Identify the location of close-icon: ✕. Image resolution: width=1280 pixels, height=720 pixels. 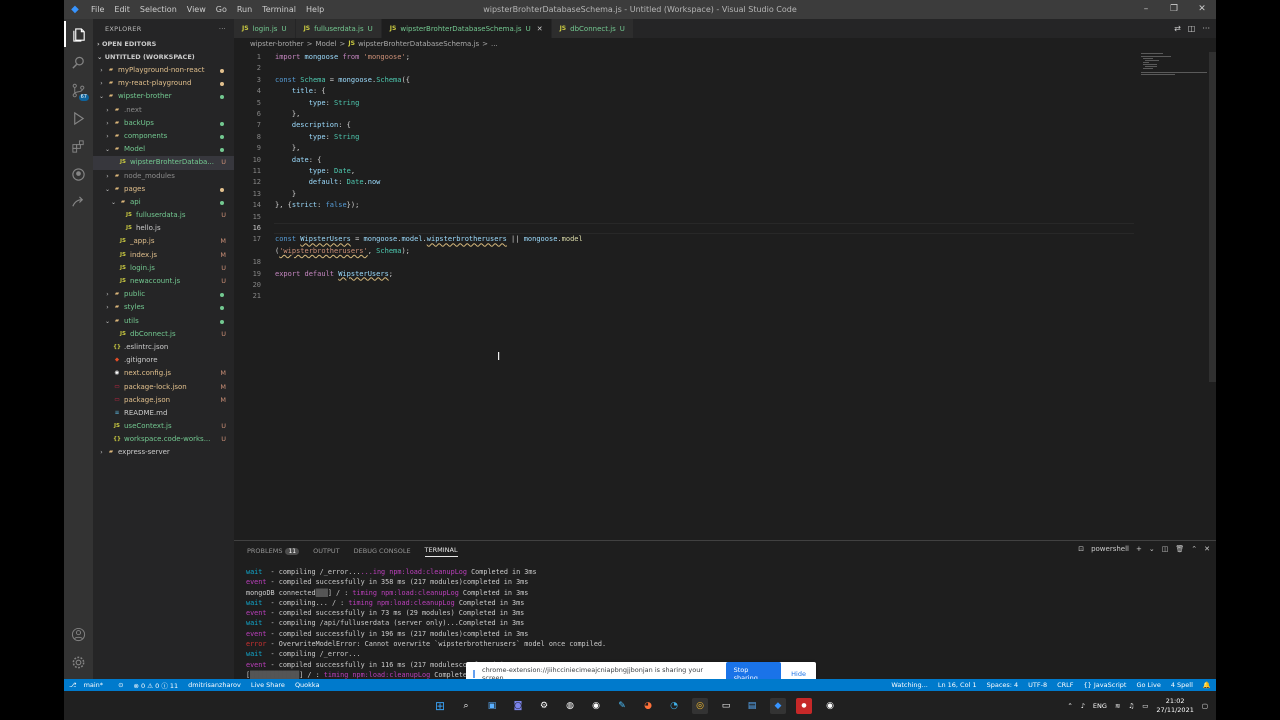
(1202, 9).